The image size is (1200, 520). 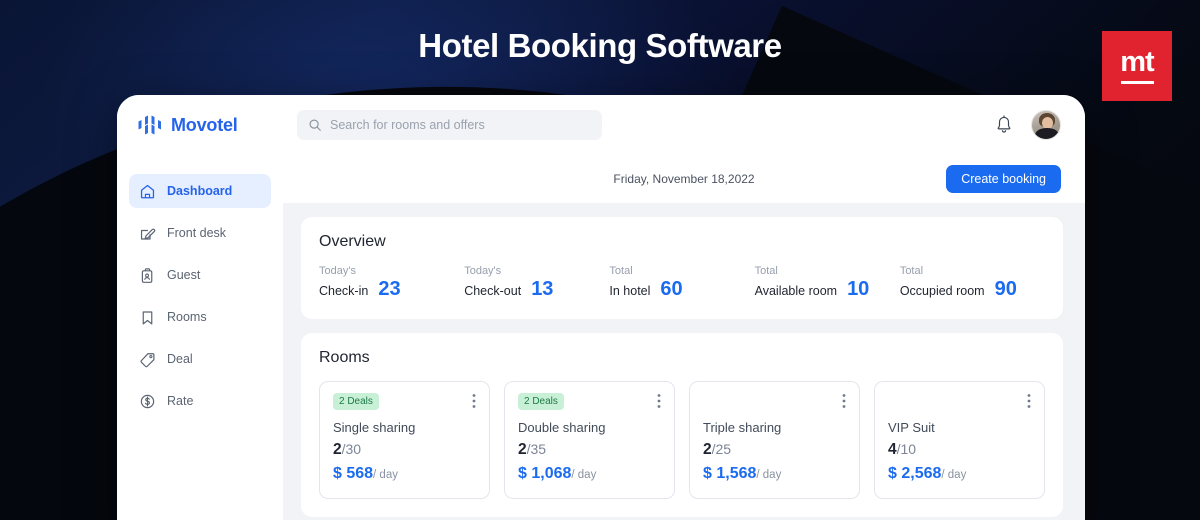 What do you see at coordinates (315, 125) in the screenshot?
I see `search-icon` at bounding box center [315, 125].